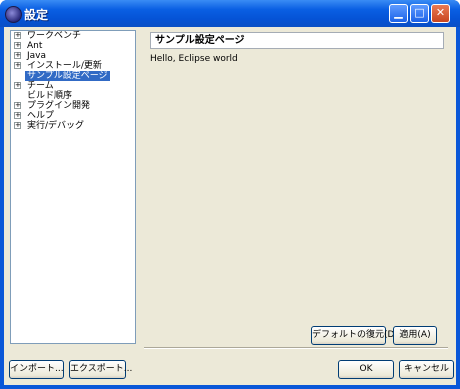  I want to click on tree-item-label: インストール/更新, so click(64, 66).